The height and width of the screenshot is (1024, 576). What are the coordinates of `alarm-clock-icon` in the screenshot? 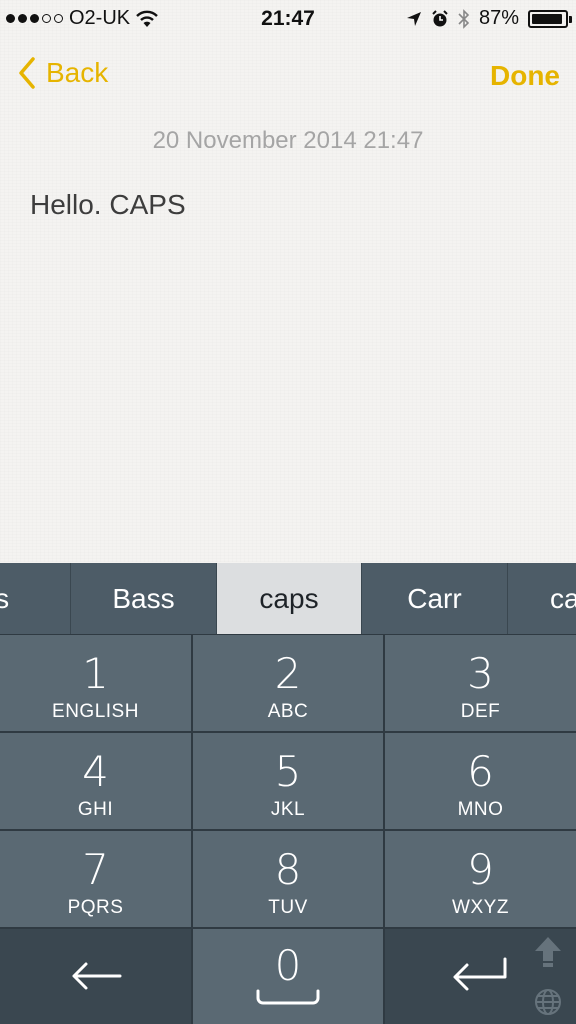 It's located at (440, 17).